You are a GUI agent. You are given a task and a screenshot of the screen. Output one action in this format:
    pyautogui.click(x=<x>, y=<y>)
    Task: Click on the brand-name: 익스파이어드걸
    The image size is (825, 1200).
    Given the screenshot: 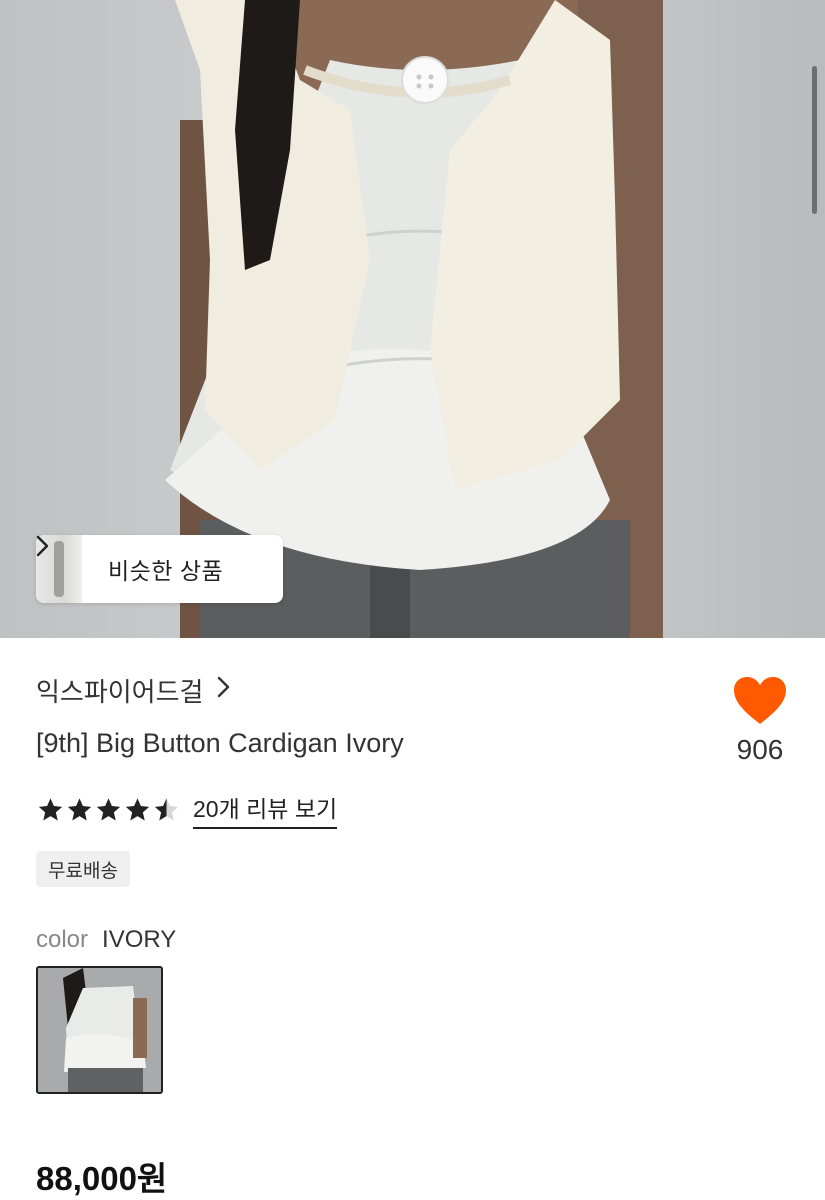 What is the action you would take?
    pyautogui.click(x=120, y=692)
    